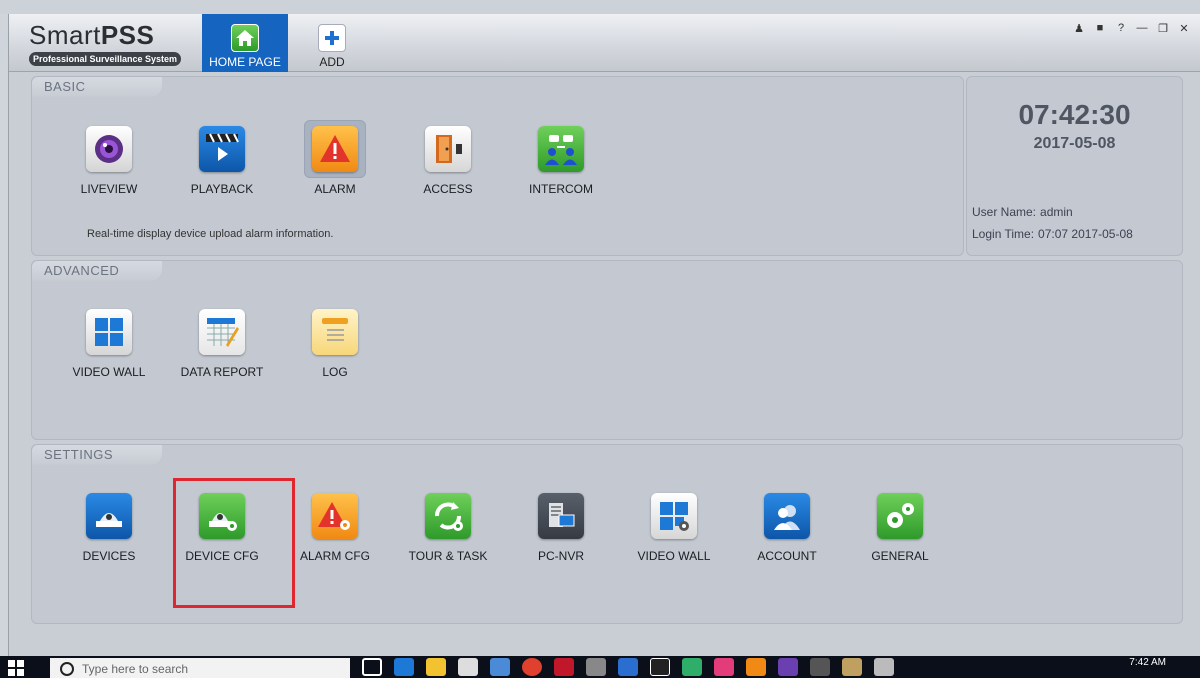 The width and height of the screenshot is (1200, 678). I want to click on log-button: LOG, so click(335, 341).